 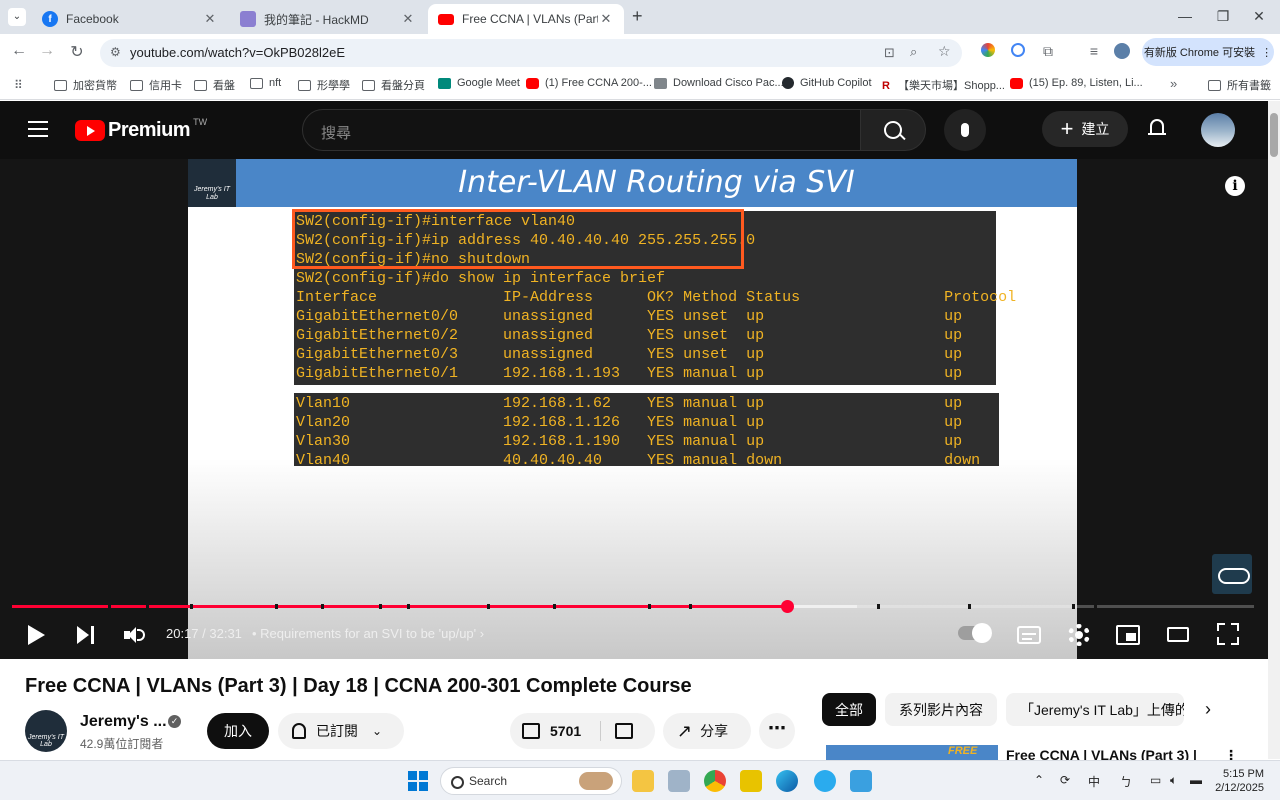 What do you see at coordinates (637, 16) in the screenshot?
I see `new-tab-icon: +` at bounding box center [637, 16].